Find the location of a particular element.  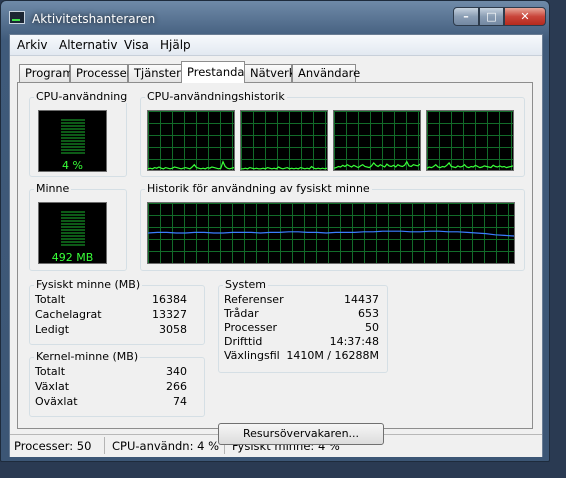

memory-value: 492 MB is located at coordinates (72, 257).